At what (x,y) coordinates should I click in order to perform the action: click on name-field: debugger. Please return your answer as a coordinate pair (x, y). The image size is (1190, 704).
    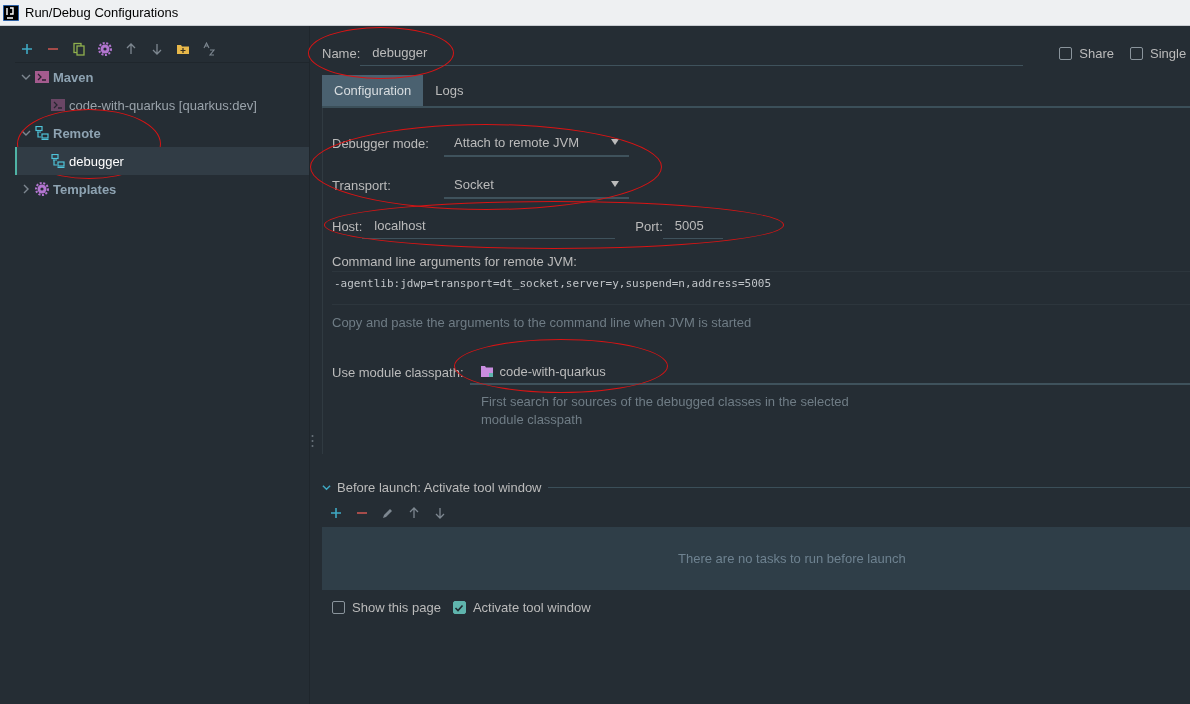
    Looking at the image, I should click on (692, 53).